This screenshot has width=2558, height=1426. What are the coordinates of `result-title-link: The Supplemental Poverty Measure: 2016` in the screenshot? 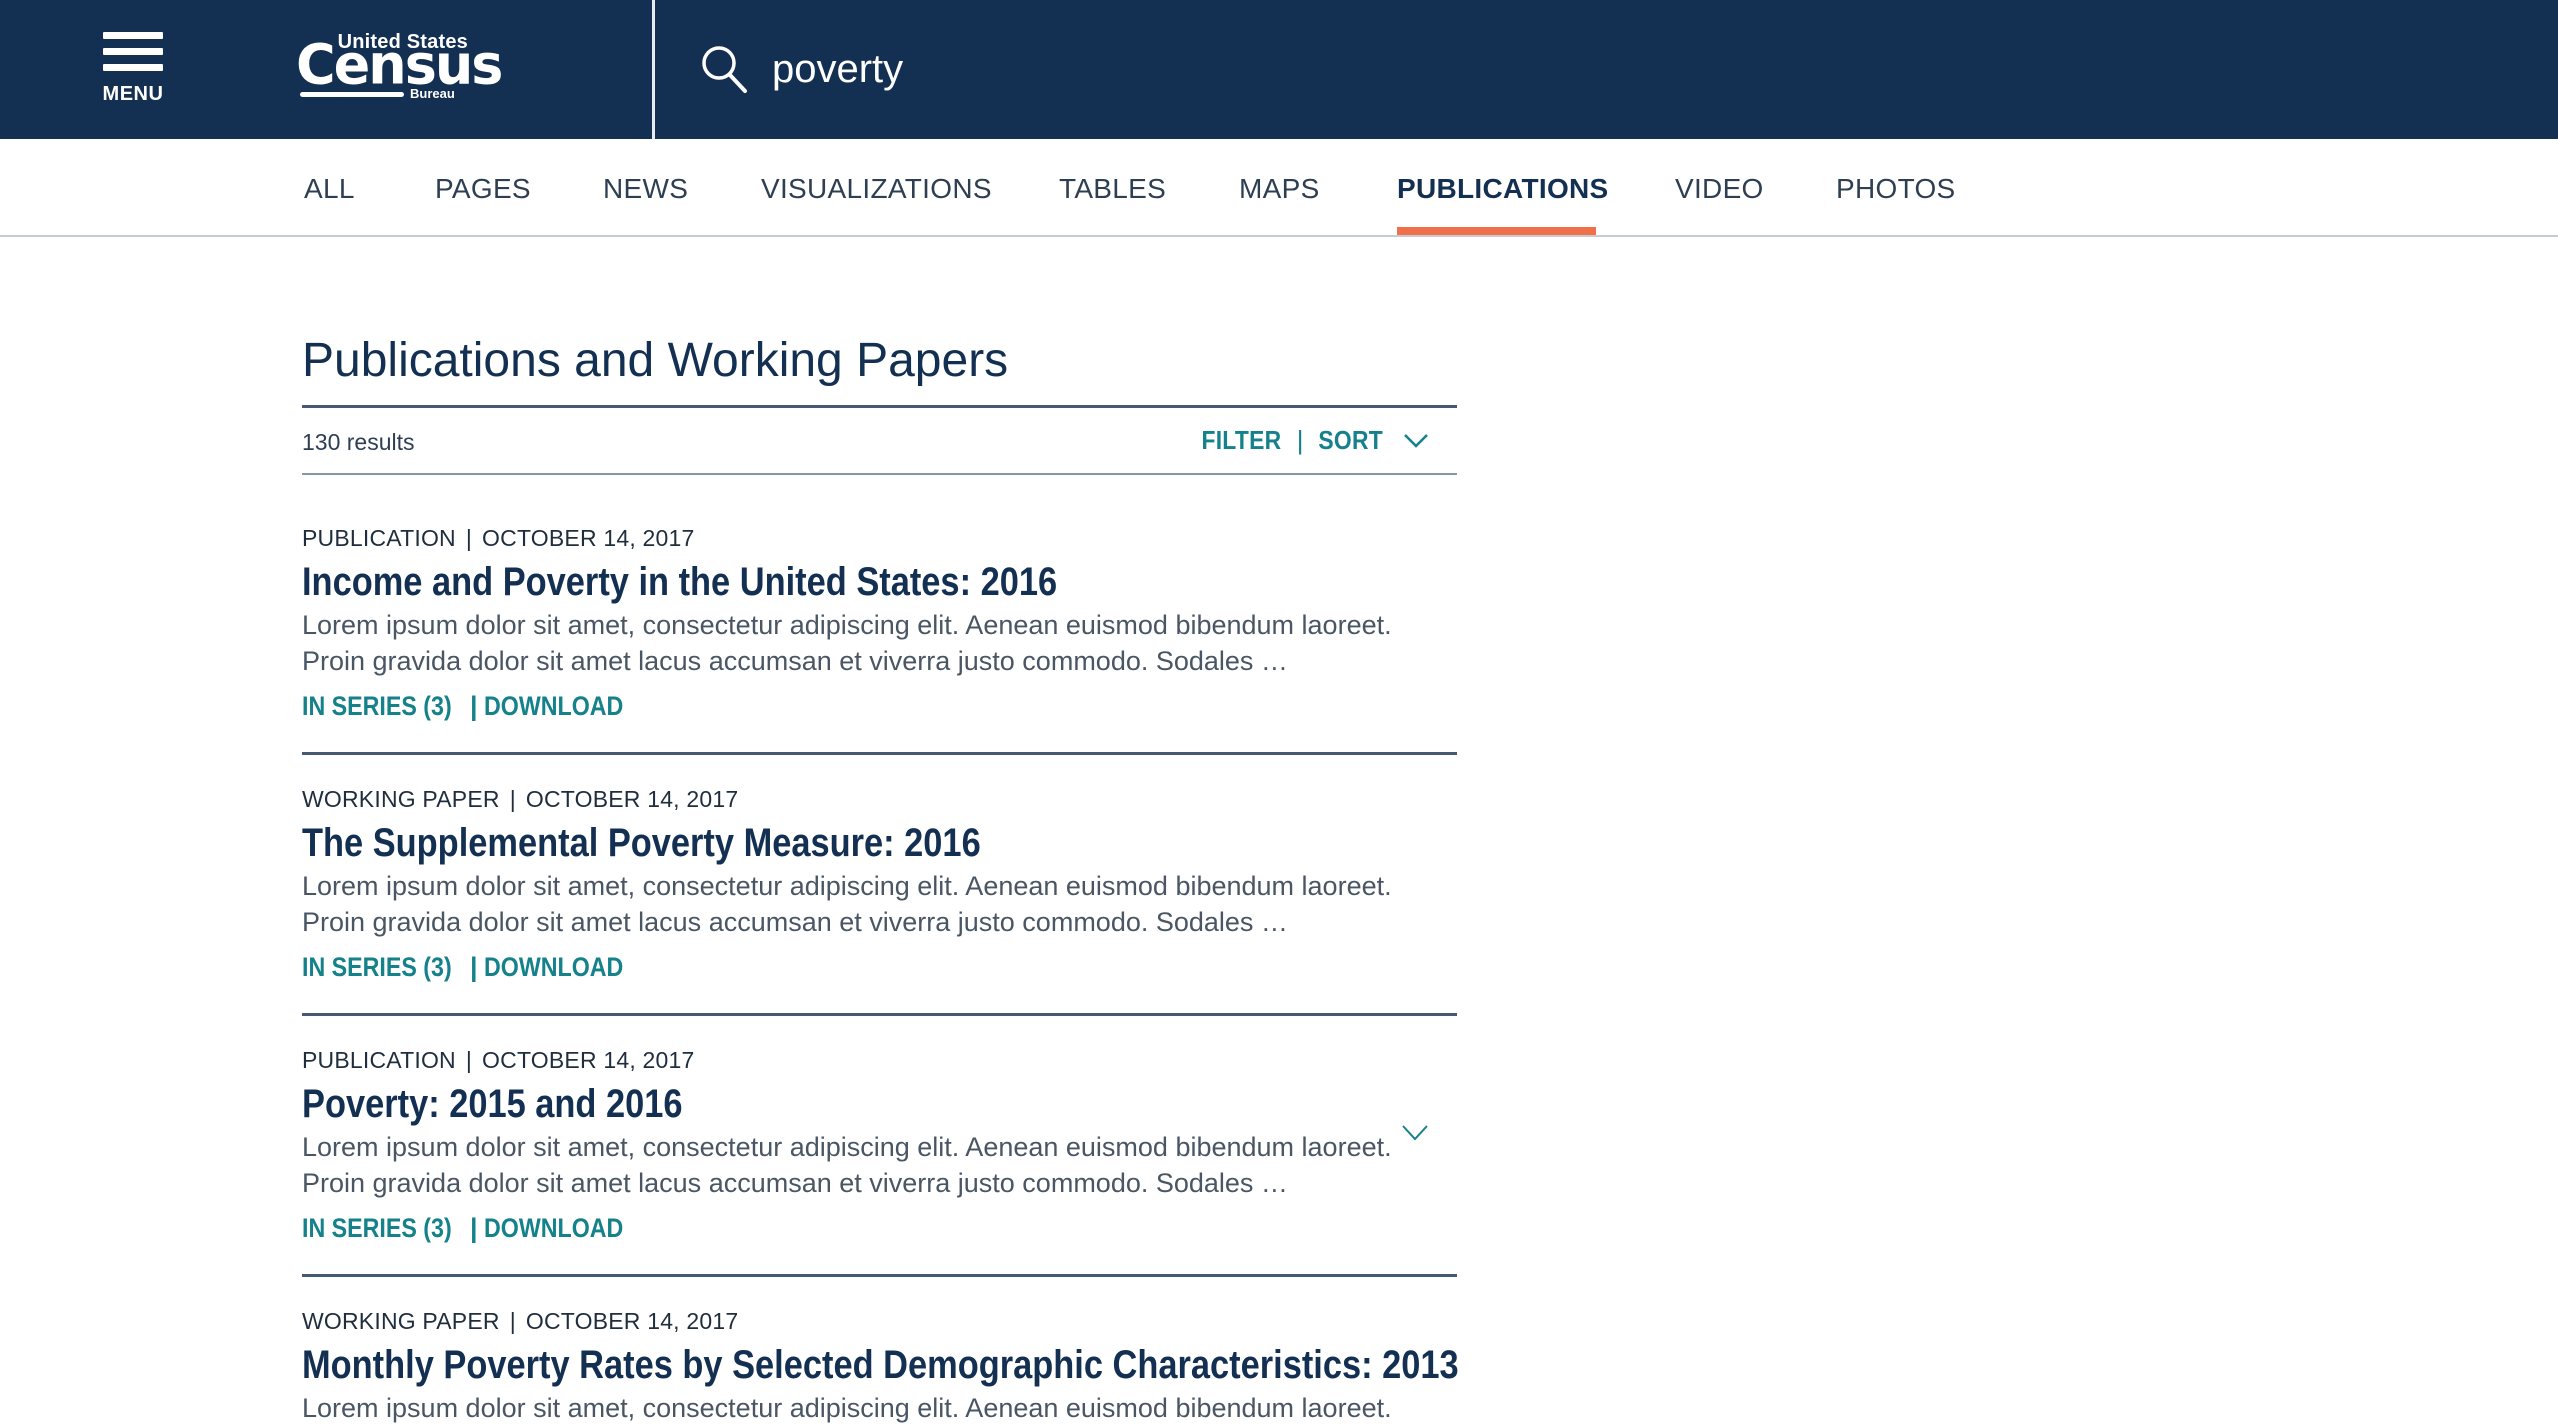 It's located at (798, 843).